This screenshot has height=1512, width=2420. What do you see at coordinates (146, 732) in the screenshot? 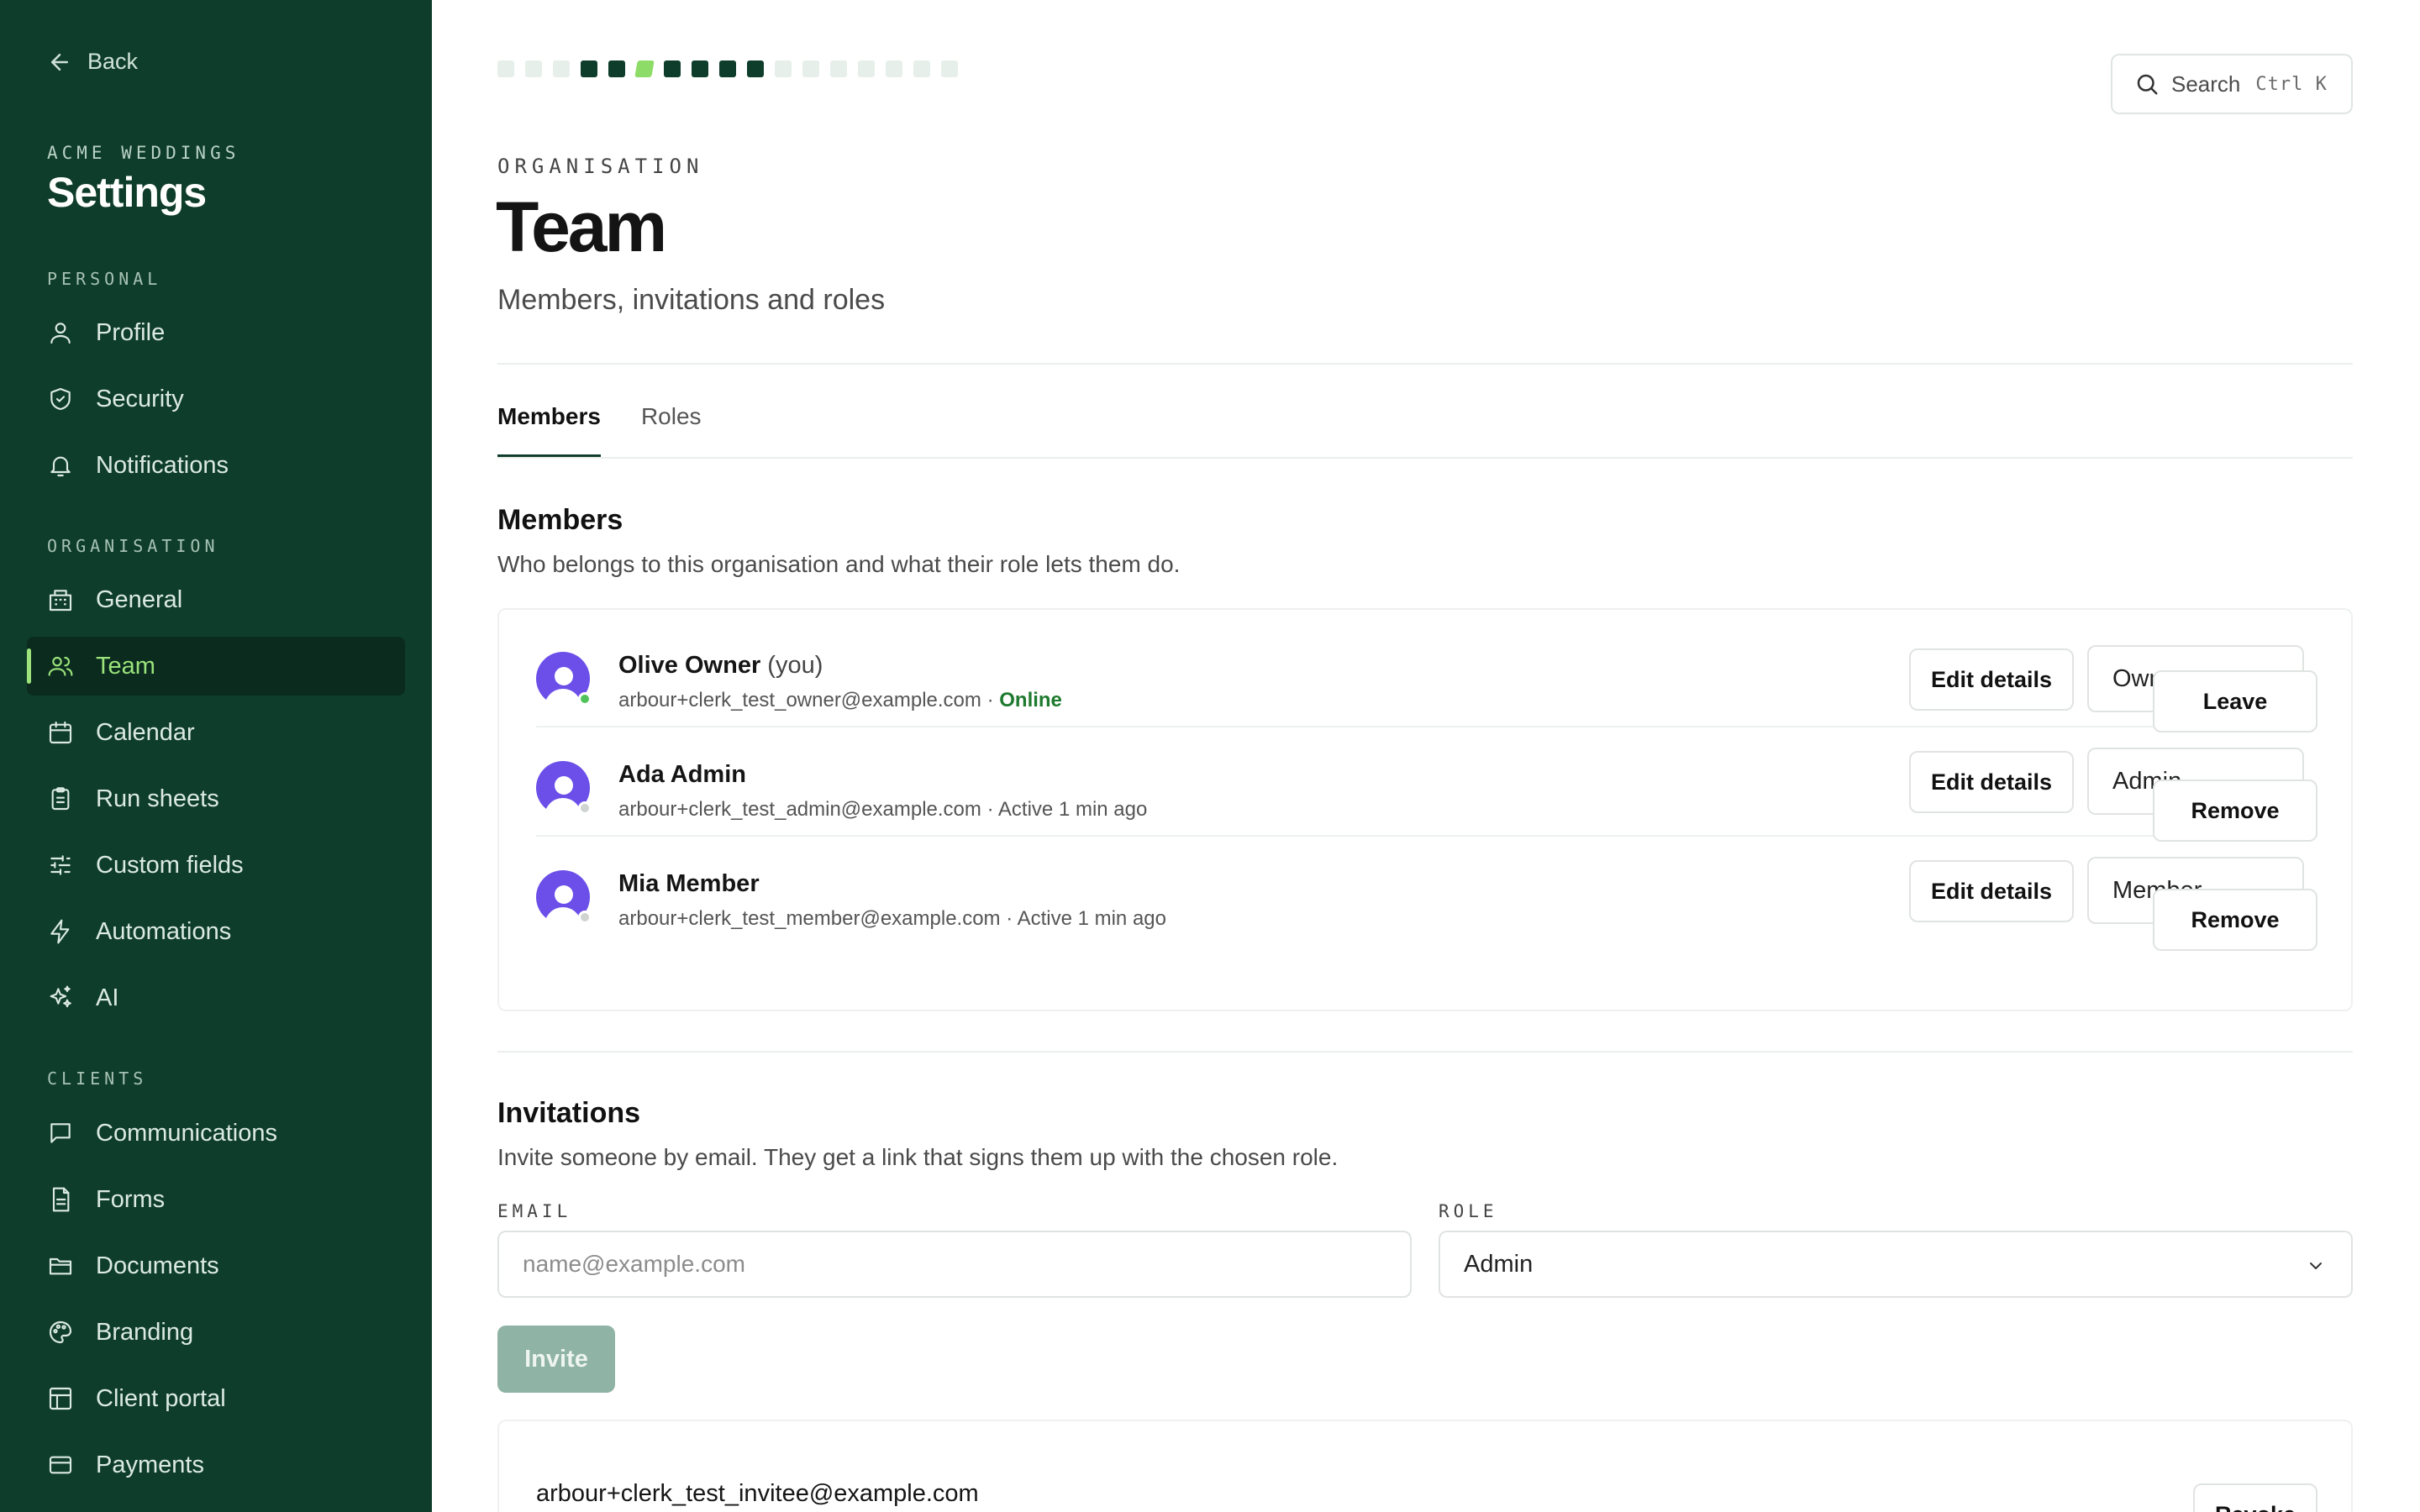
I see `sidebar-item-label: Calendar` at bounding box center [146, 732].